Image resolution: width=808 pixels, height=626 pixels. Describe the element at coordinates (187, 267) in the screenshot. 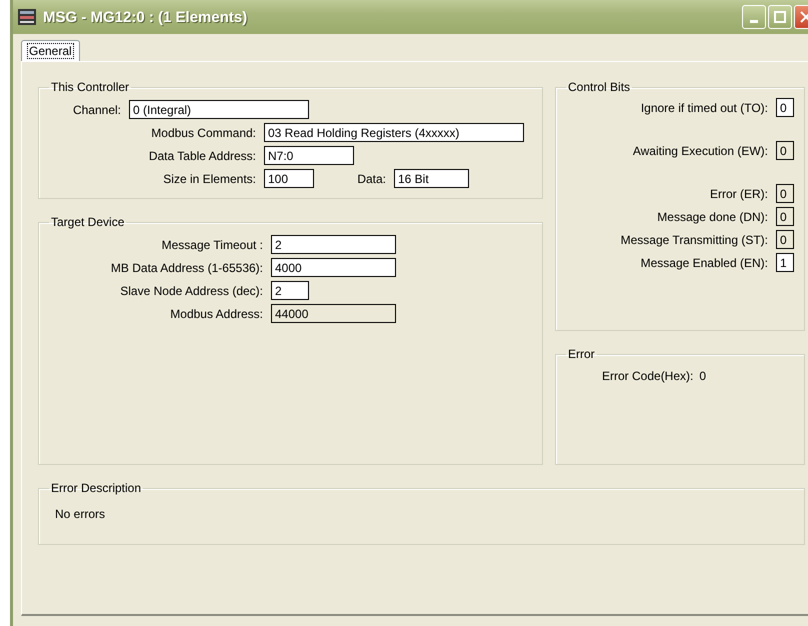

I see `field-label: MB Data Address (1-65536):` at that location.